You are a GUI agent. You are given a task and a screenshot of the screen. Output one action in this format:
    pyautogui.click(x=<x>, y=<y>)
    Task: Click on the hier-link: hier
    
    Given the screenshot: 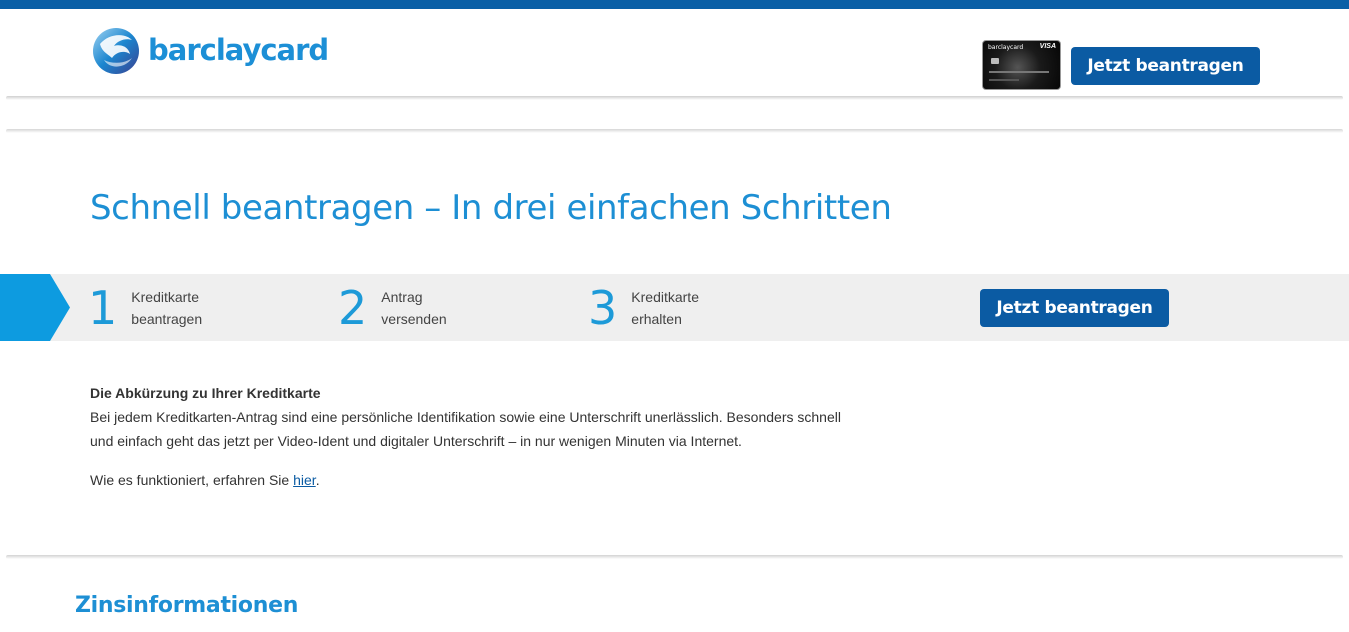 What is the action you would take?
    pyautogui.click(x=304, y=480)
    